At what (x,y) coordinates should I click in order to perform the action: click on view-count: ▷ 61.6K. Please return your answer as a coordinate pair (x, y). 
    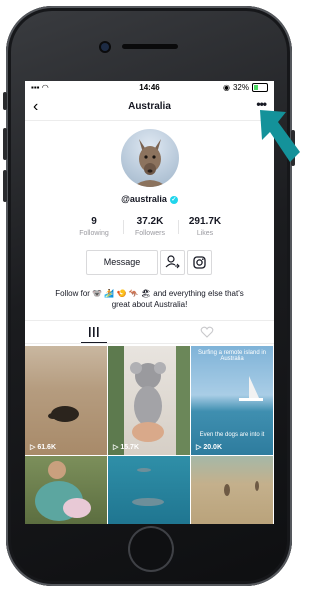
    Looking at the image, I should click on (43, 447).